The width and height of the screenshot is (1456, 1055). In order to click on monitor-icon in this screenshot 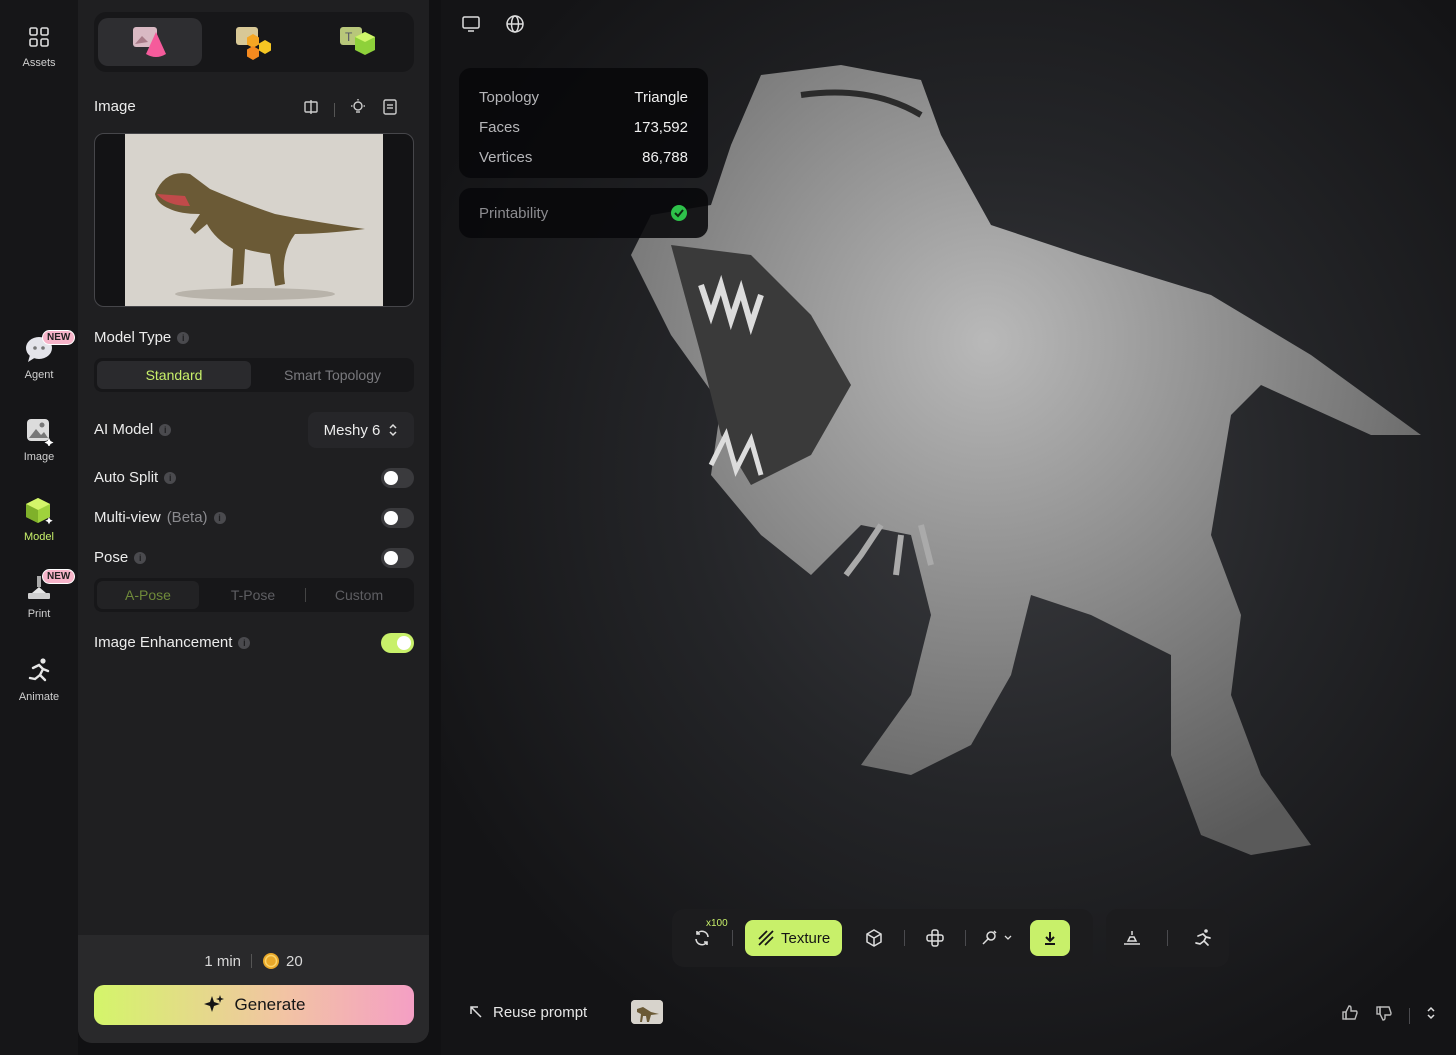, I will do `click(471, 26)`.